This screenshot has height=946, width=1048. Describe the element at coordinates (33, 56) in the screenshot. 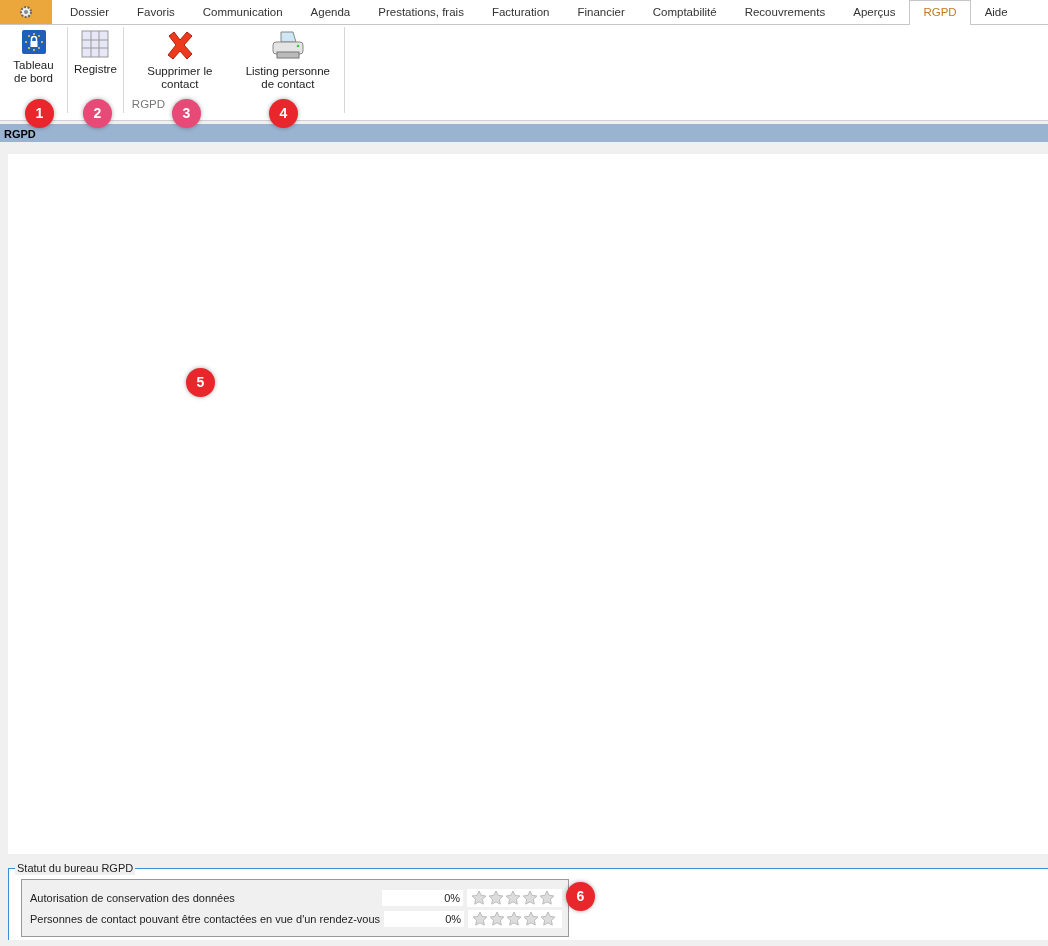

I see `ribbon-button: Tableau de bord` at that location.